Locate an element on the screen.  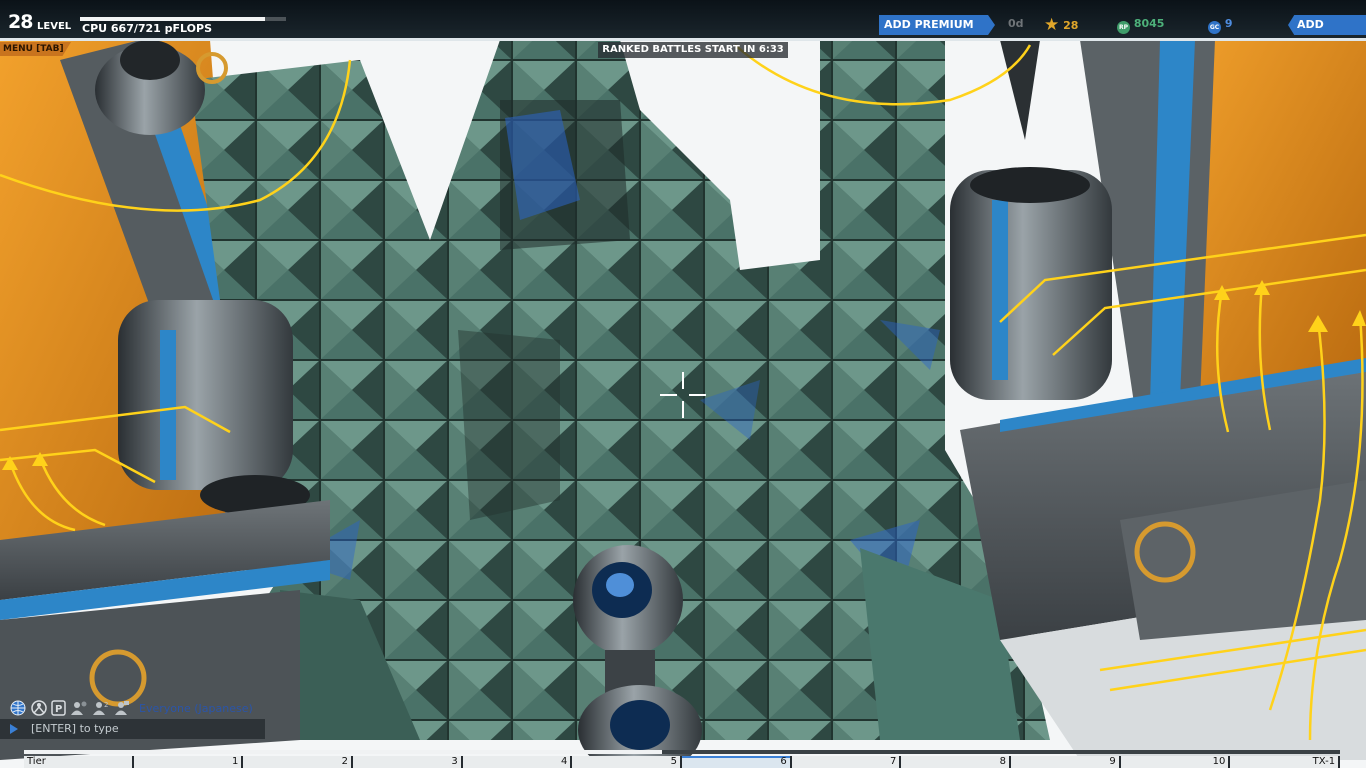
tier-label: 4 is located at coordinates (564, 761).